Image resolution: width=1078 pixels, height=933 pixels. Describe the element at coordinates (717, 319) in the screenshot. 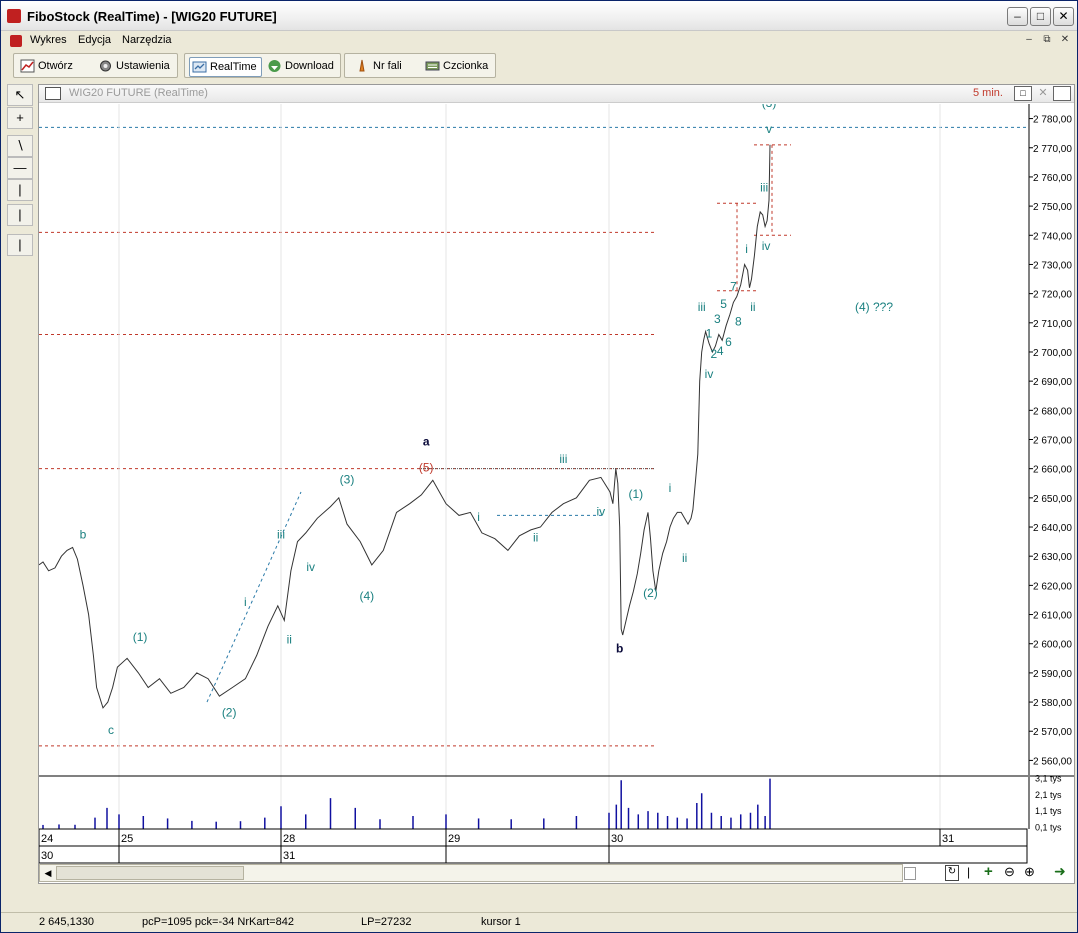

I see `wave-label: 3` at that location.